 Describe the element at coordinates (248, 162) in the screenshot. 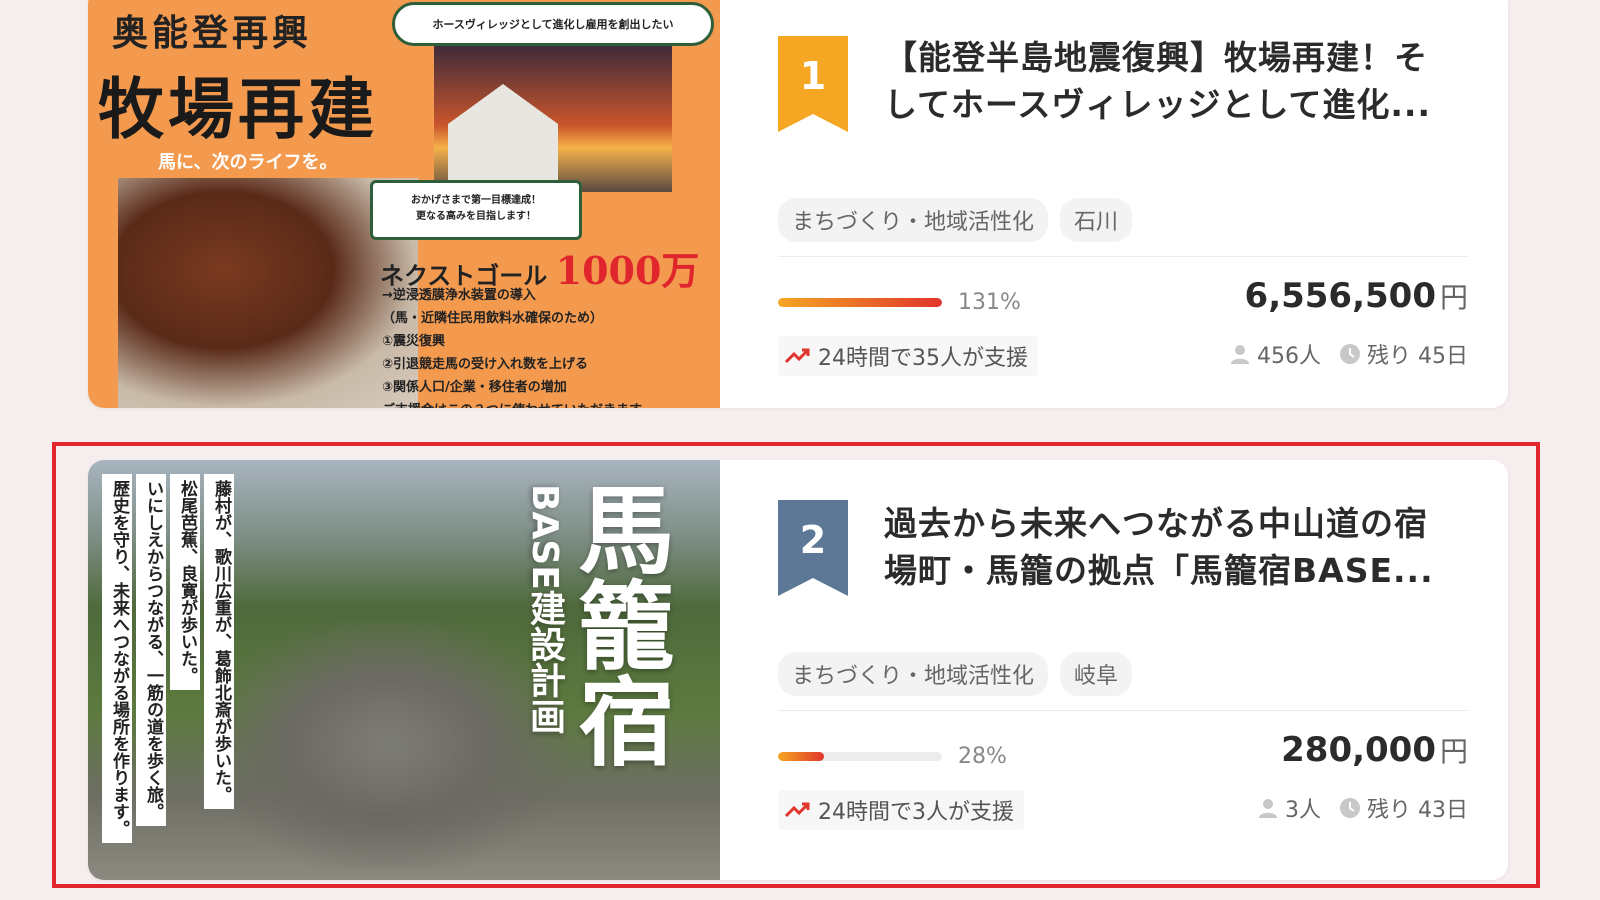

I see `thumbnail-subcopy: 馬に、次のライフを。` at that location.